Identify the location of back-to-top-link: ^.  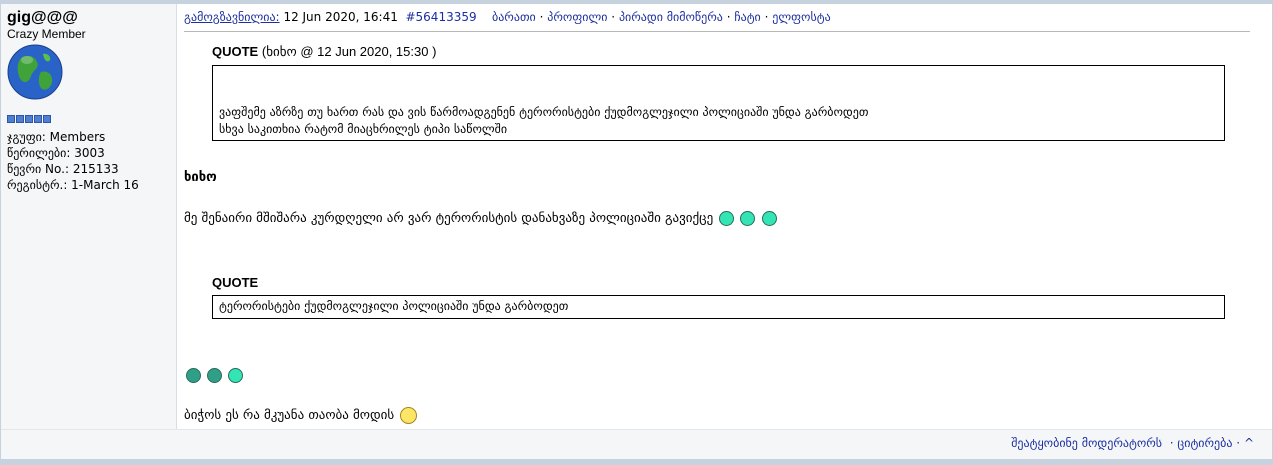
(1249, 443).